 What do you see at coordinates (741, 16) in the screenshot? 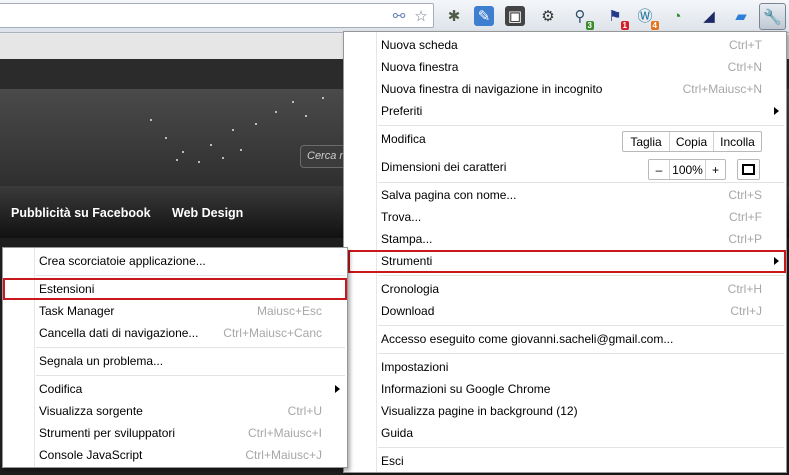
I see `note-icon: ▰` at bounding box center [741, 16].